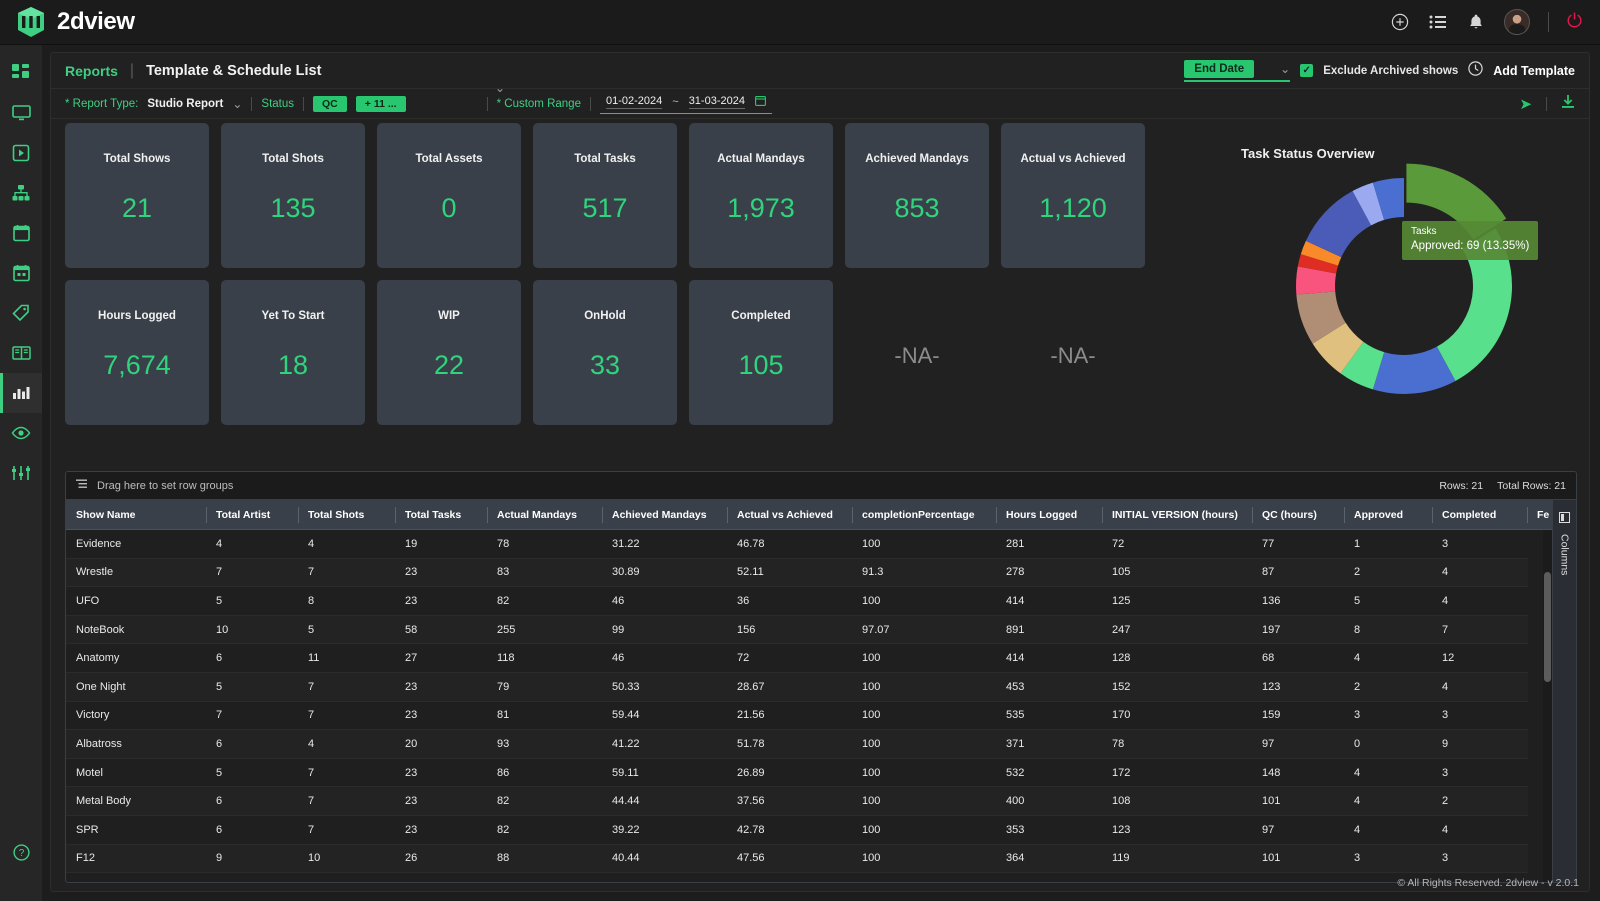  Describe the element at coordinates (1121, 801) in the screenshot. I see `table-cell: 108` at that location.